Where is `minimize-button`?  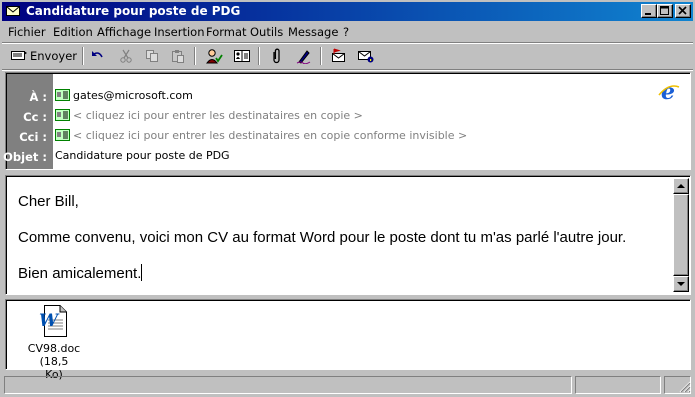
minimize-button is located at coordinates (649, 11).